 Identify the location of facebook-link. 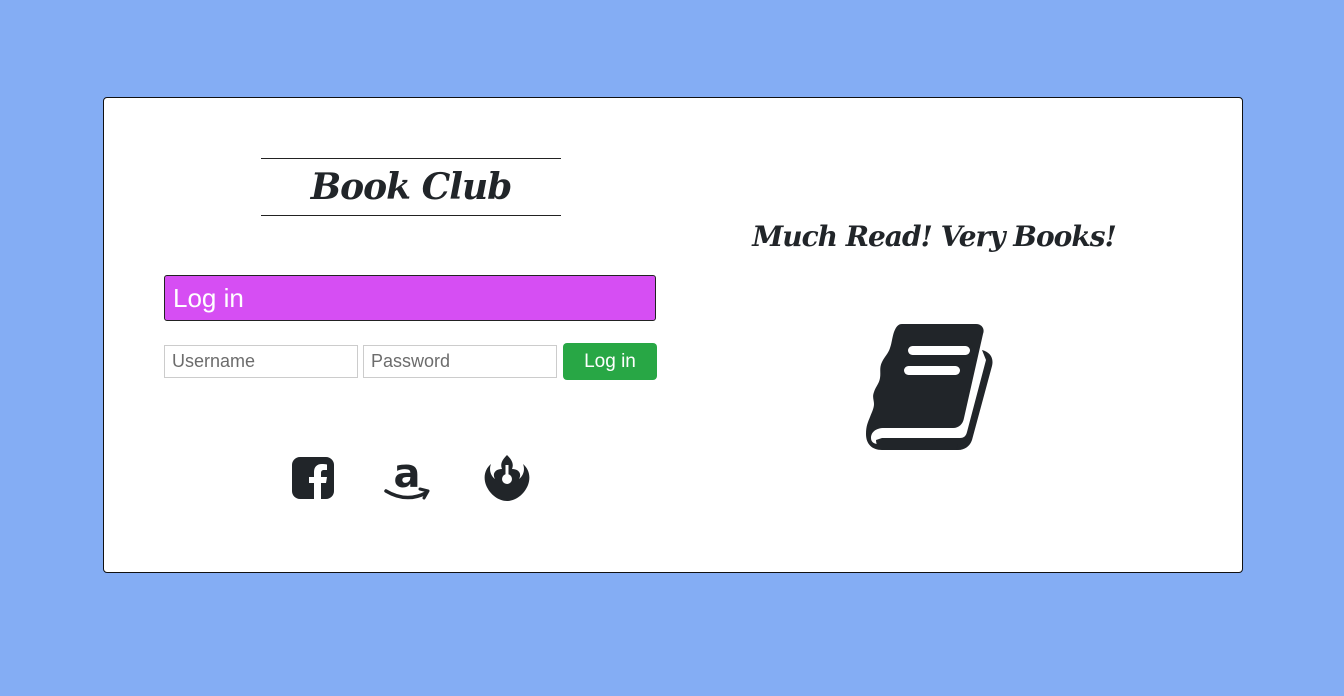
(313, 478).